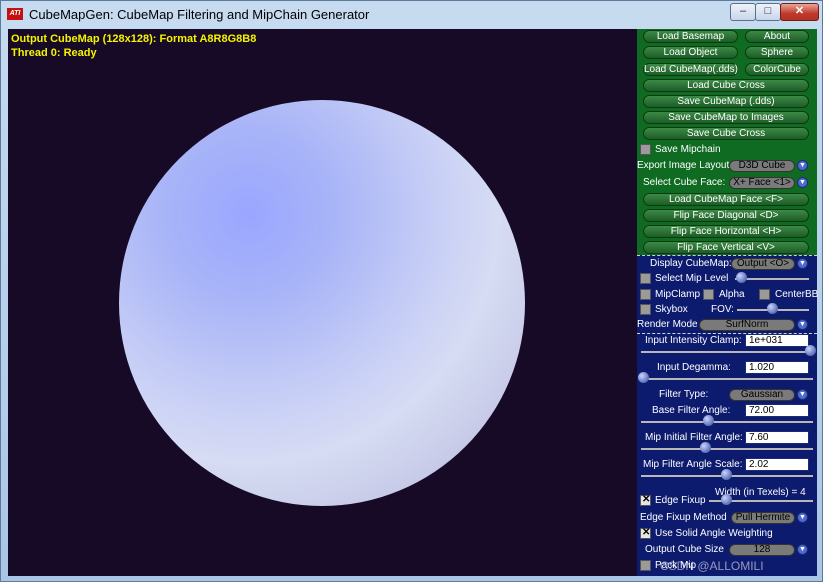  I want to click on degamma-slider-track, so click(727, 379).